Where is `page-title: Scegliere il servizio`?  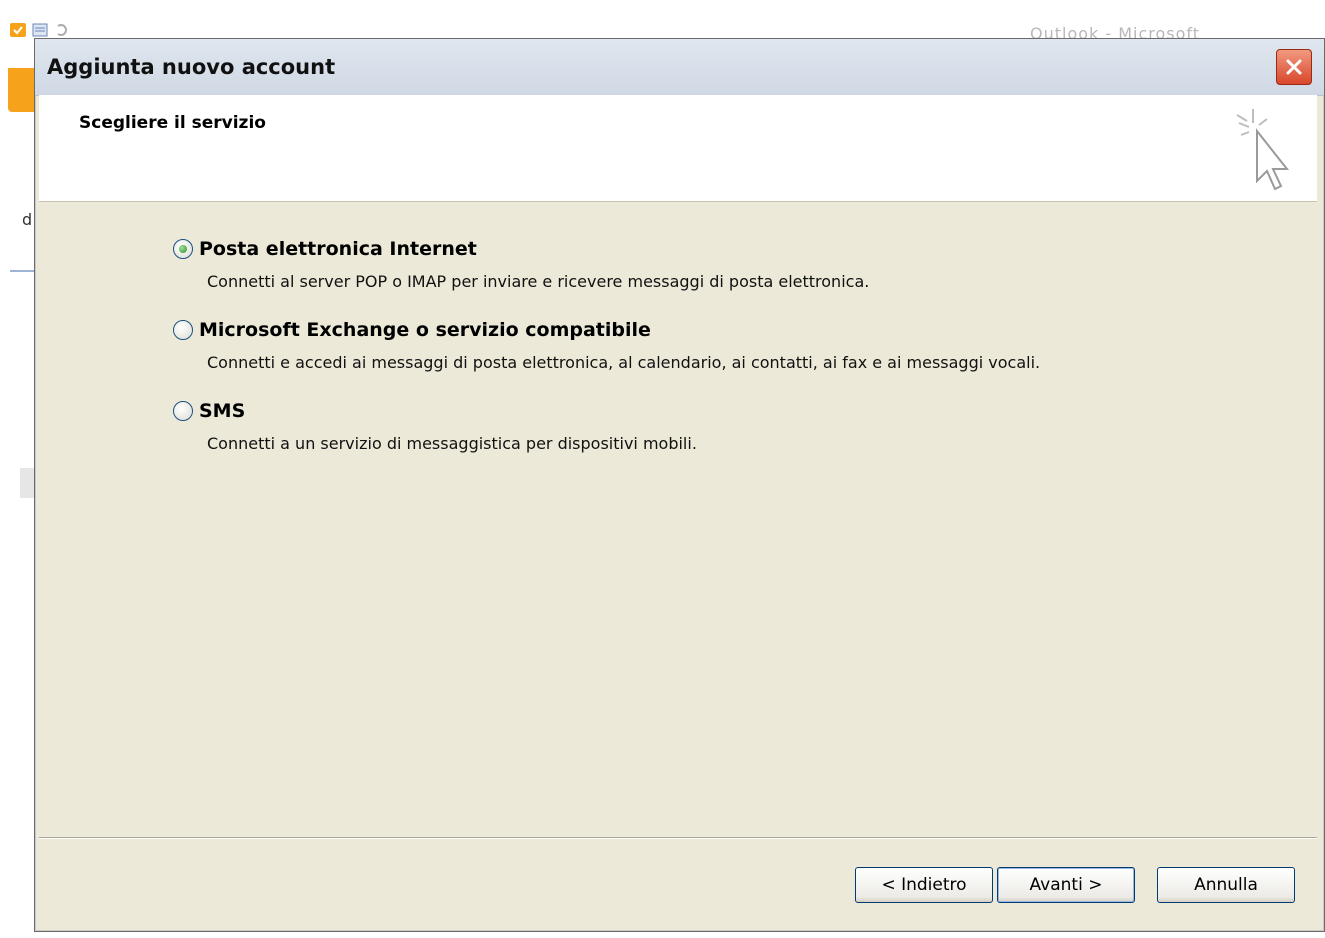
page-title: Scegliere il servizio is located at coordinates (172, 123).